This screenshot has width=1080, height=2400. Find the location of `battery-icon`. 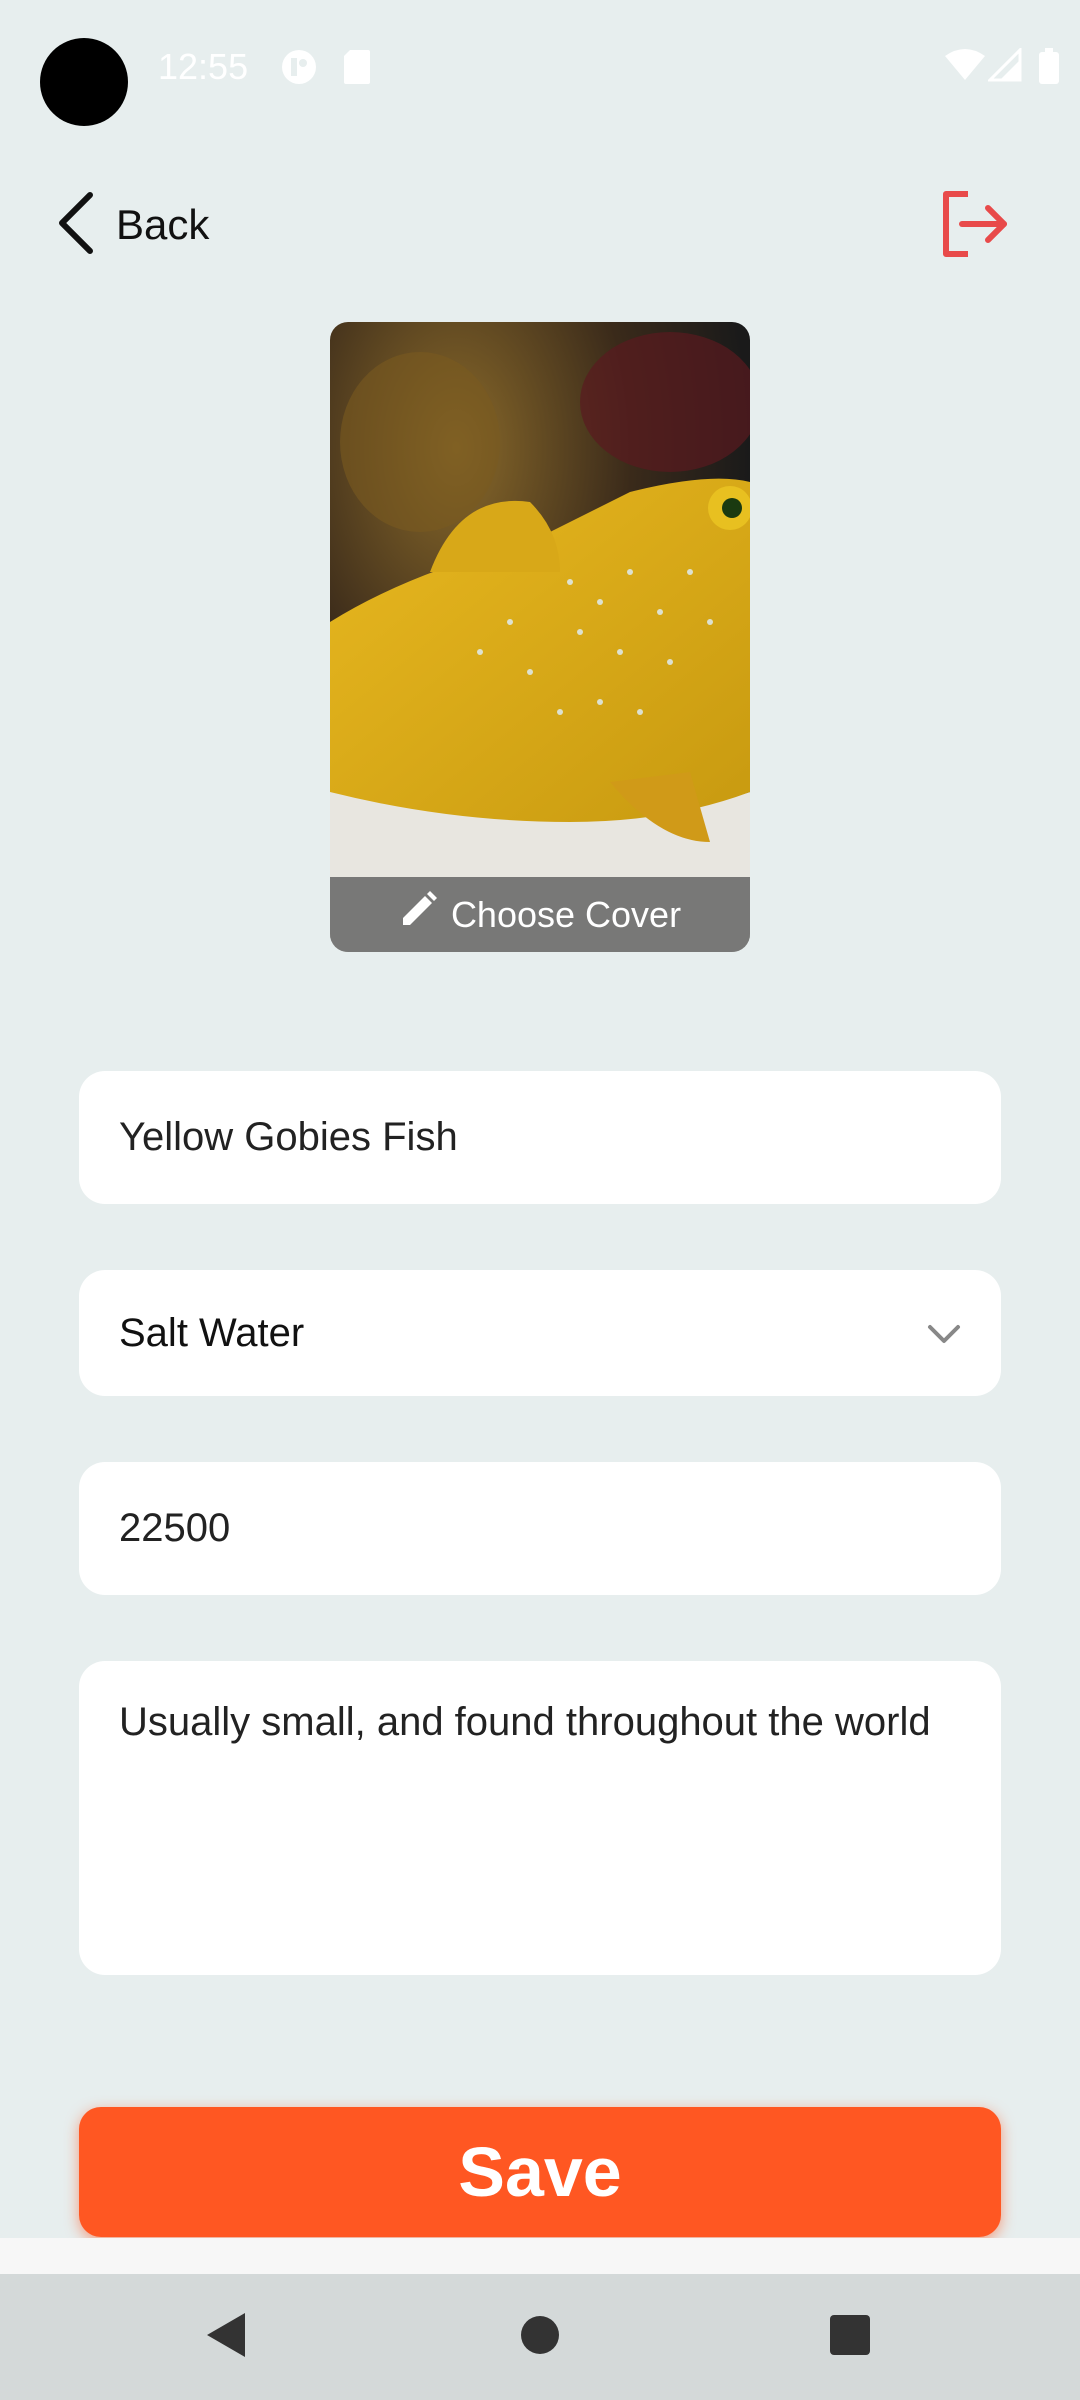

battery-icon is located at coordinates (1049, 68).